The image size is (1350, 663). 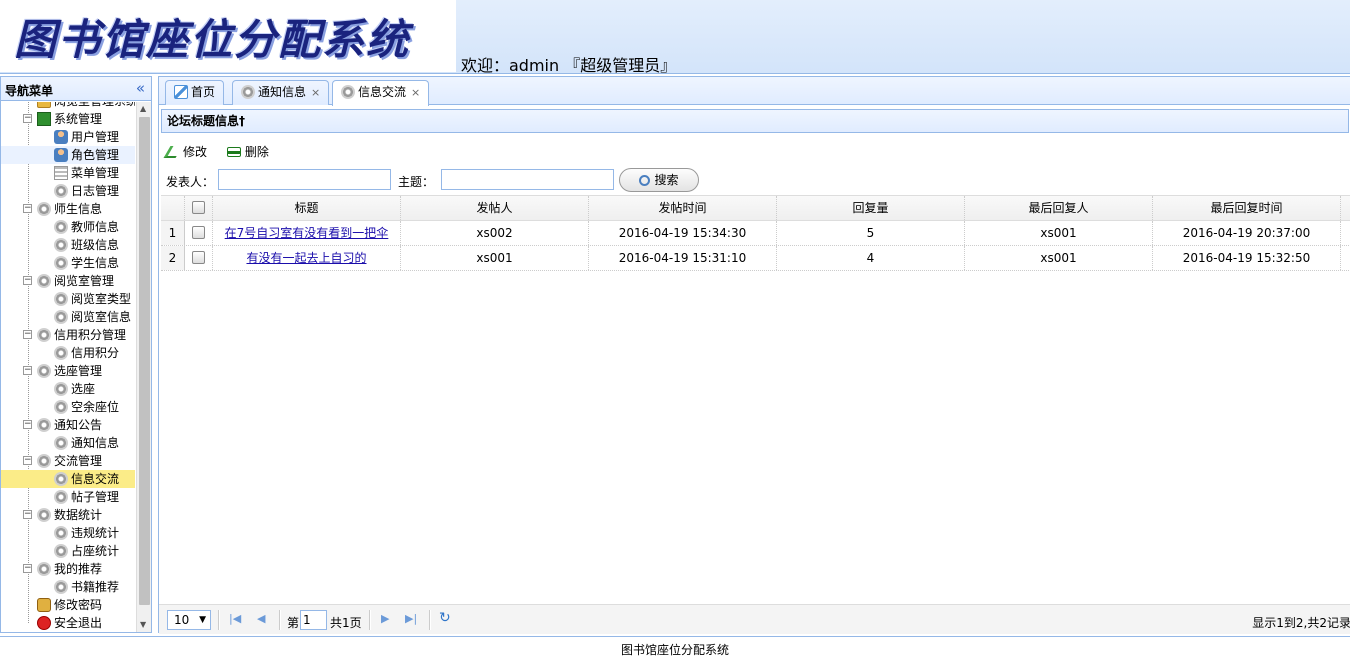 What do you see at coordinates (68, 569) in the screenshot?
I see `nav-group: − 我的推荐` at bounding box center [68, 569].